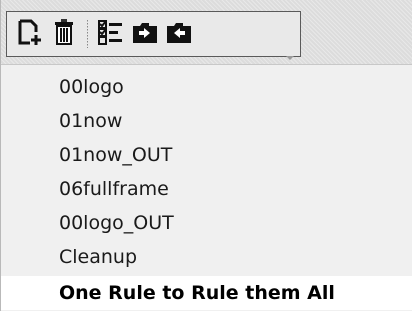 This screenshot has height=311, width=412. I want to click on folder-in-icon, so click(145, 34).